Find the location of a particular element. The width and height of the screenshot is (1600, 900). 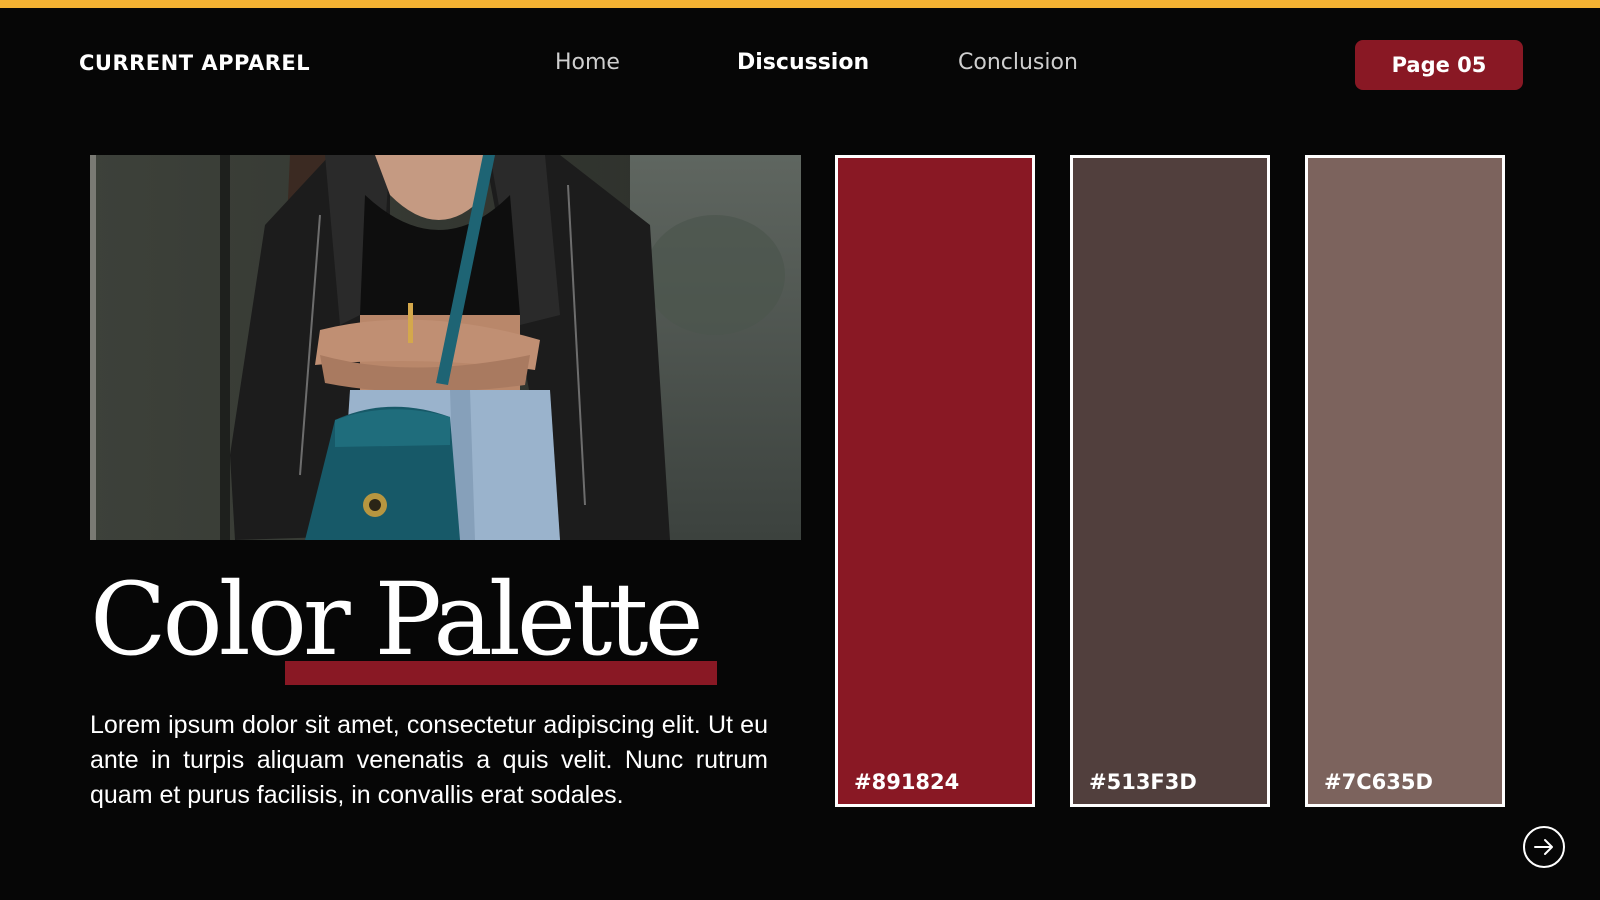

page-title: Color Palette is located at coordinates (397, 619).